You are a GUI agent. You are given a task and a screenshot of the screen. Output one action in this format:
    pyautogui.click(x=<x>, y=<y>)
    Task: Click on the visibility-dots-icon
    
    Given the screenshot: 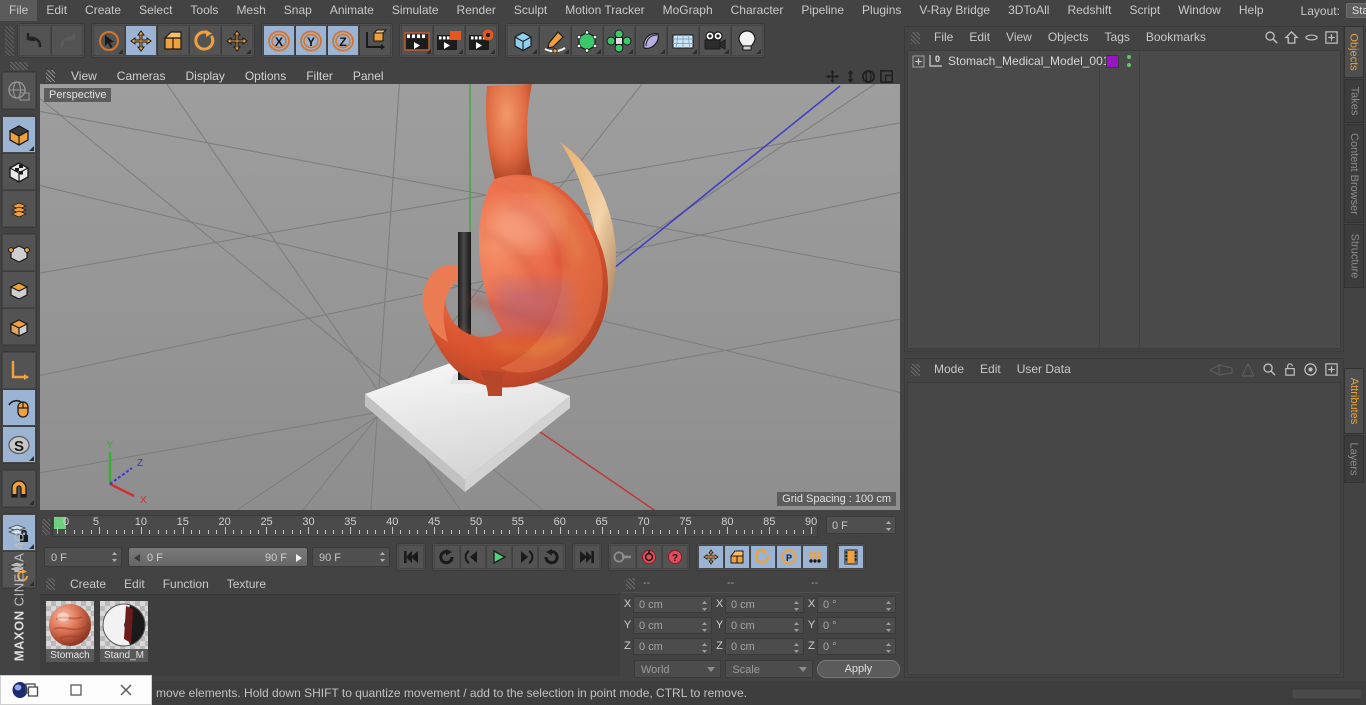 What is the action you would take?
    pyautogui.click(x=1129, y=61)
    